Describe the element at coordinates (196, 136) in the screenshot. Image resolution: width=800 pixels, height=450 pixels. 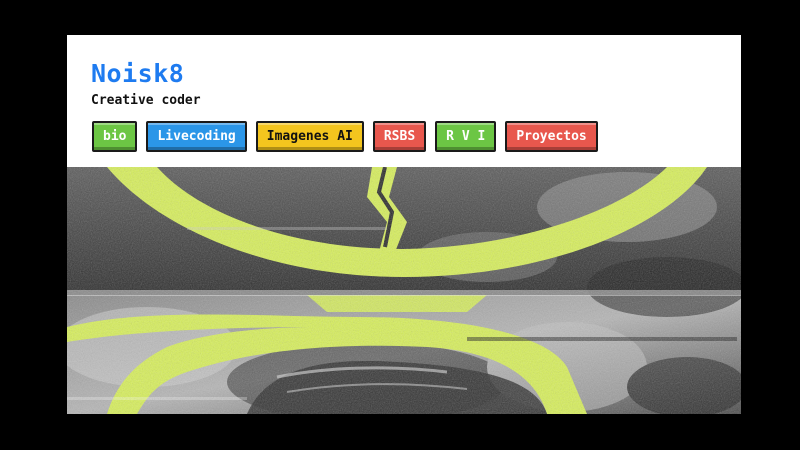
I see `nav-livecoding-button: Livecoding` at that location.